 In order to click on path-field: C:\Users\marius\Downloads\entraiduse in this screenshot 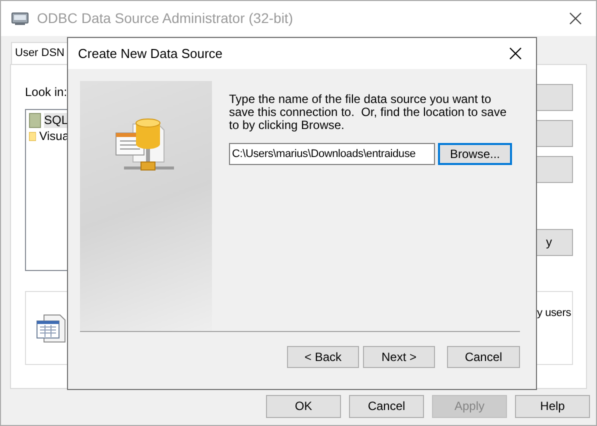, I will do `click(332, 154)`.